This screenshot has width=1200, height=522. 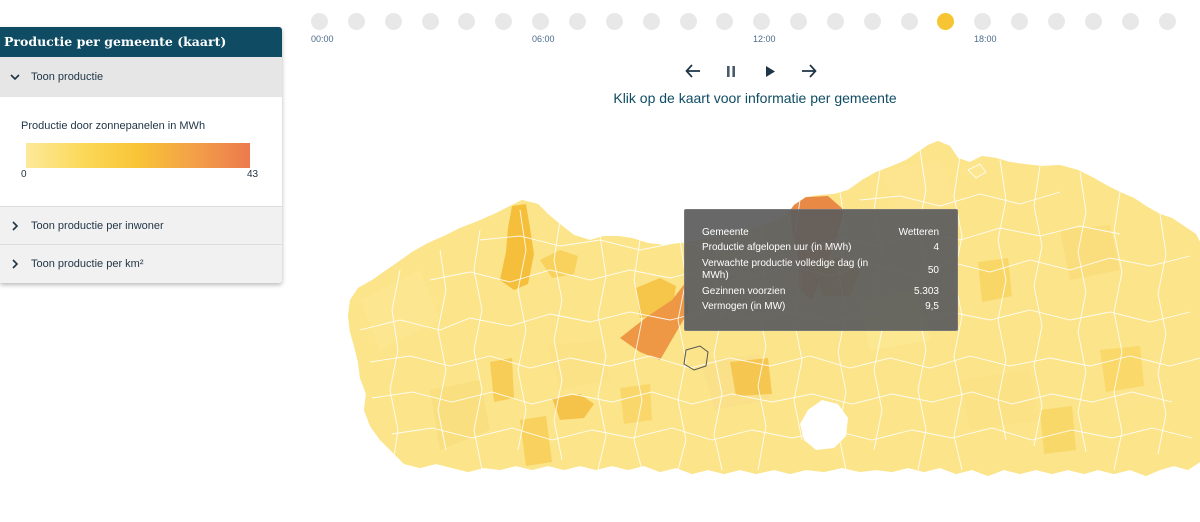 I want to click on tooltip-key: Gemeente, so click(x=725, y=232).